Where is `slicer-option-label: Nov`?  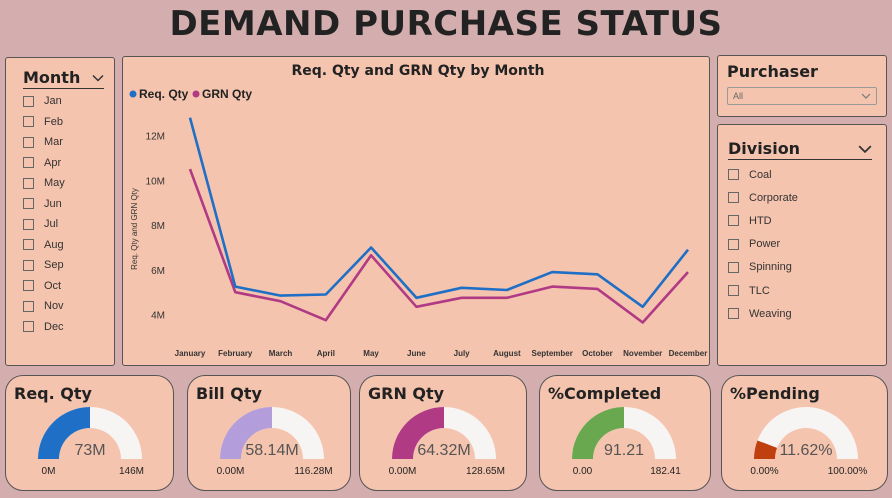
slicer-option-label: Nov is located at coordinates (54, 306).